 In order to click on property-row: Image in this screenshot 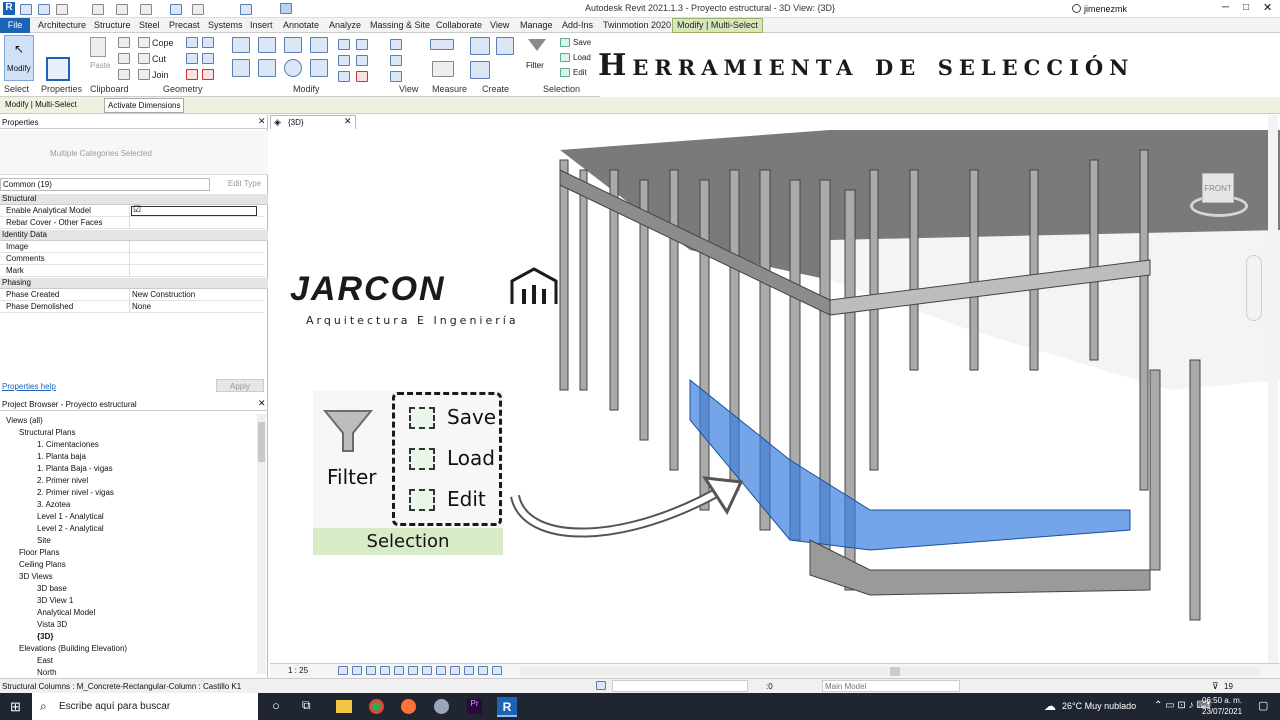, I will do `click(132, 247)`.